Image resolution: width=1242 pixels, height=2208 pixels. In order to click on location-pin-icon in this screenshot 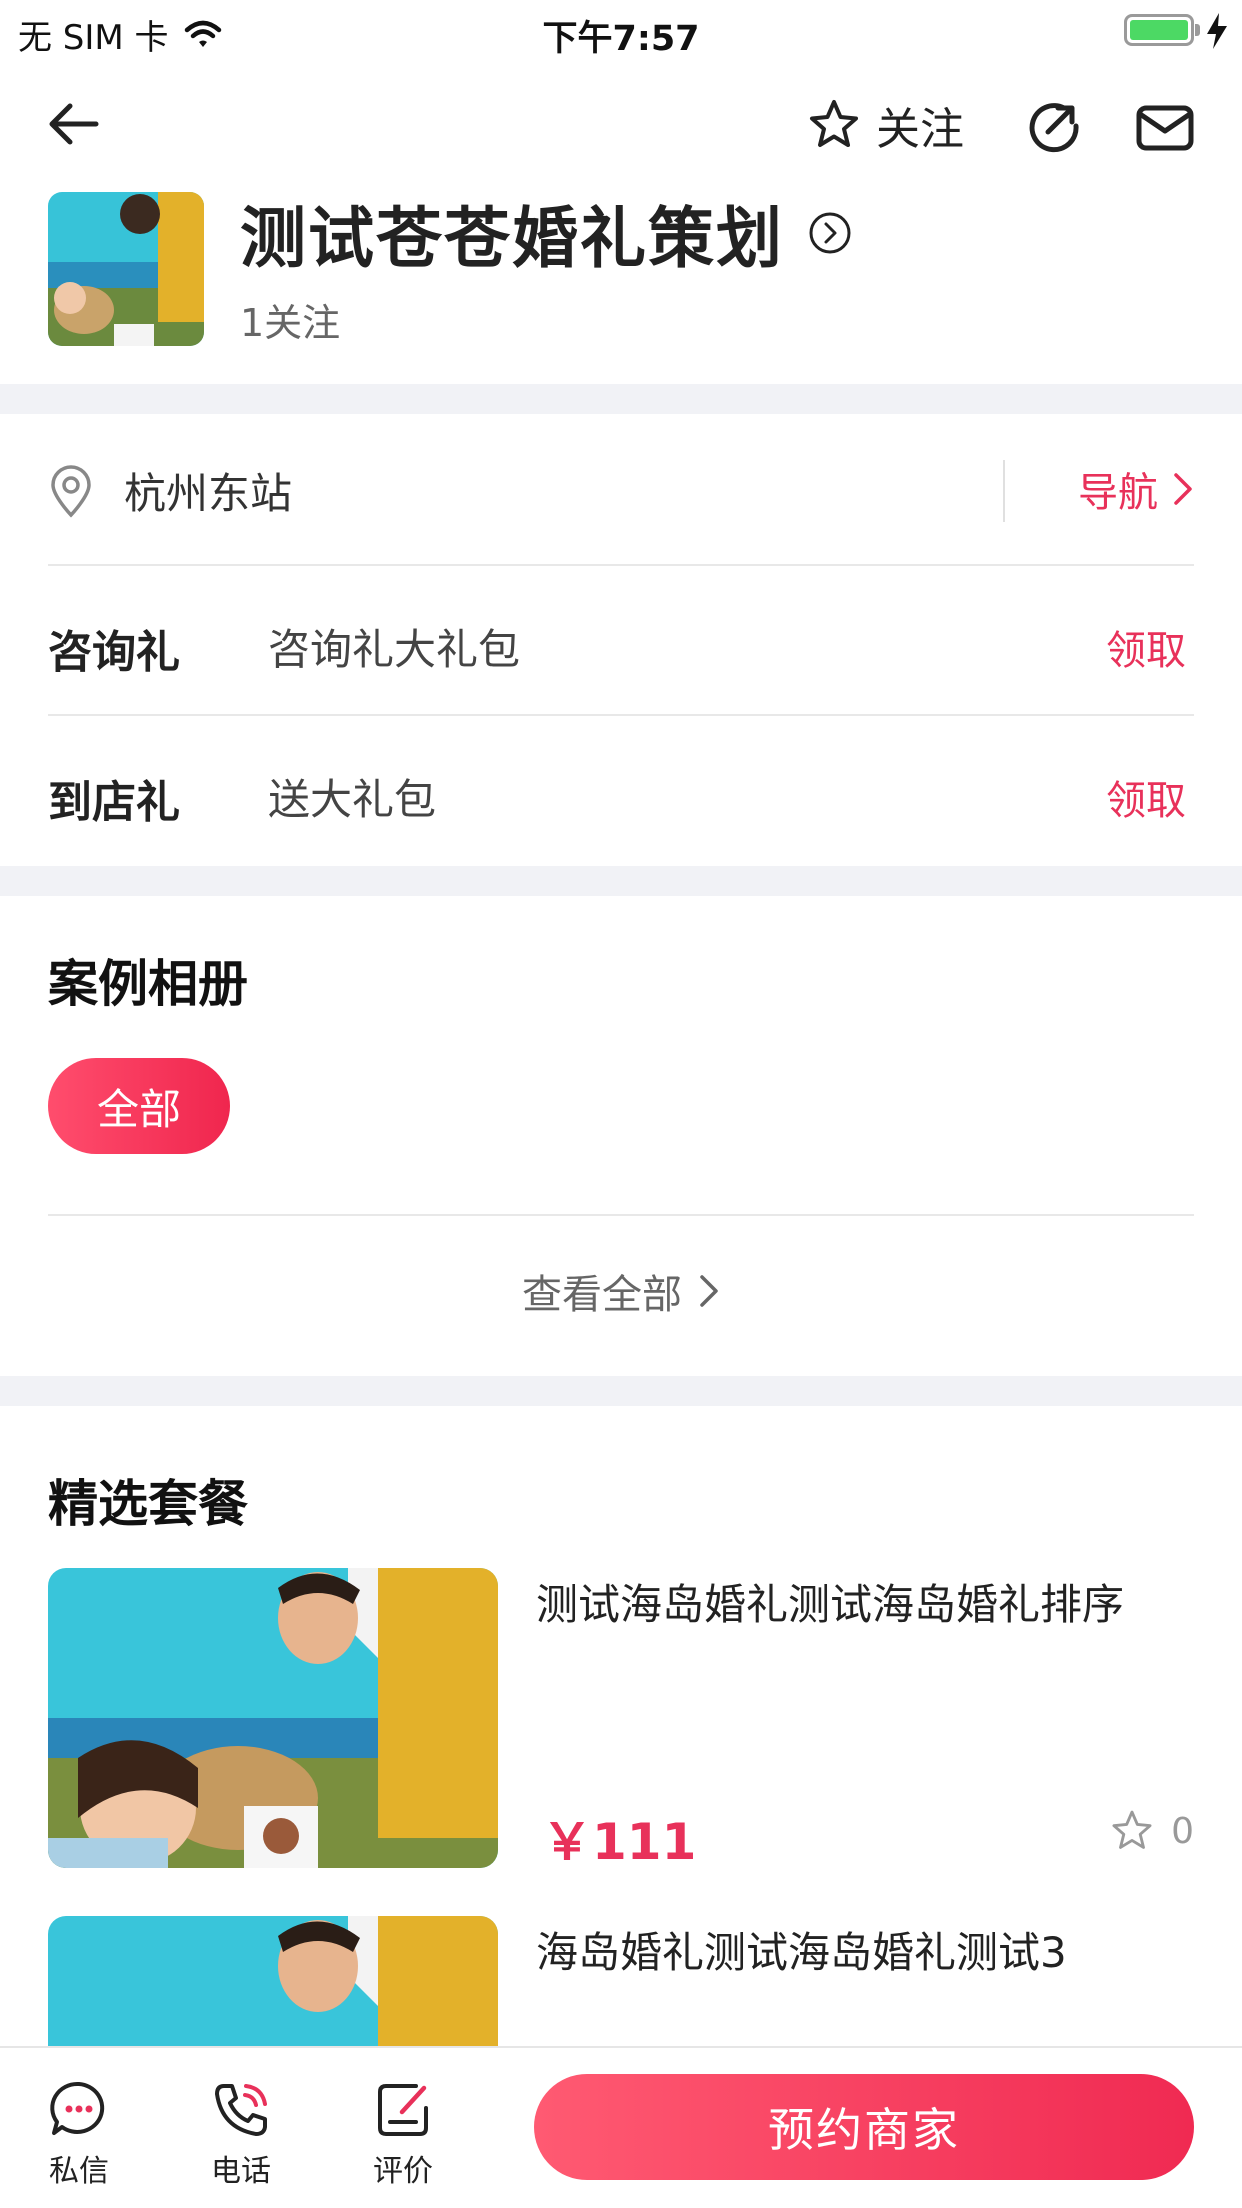, I will do `click(71, 491)`.